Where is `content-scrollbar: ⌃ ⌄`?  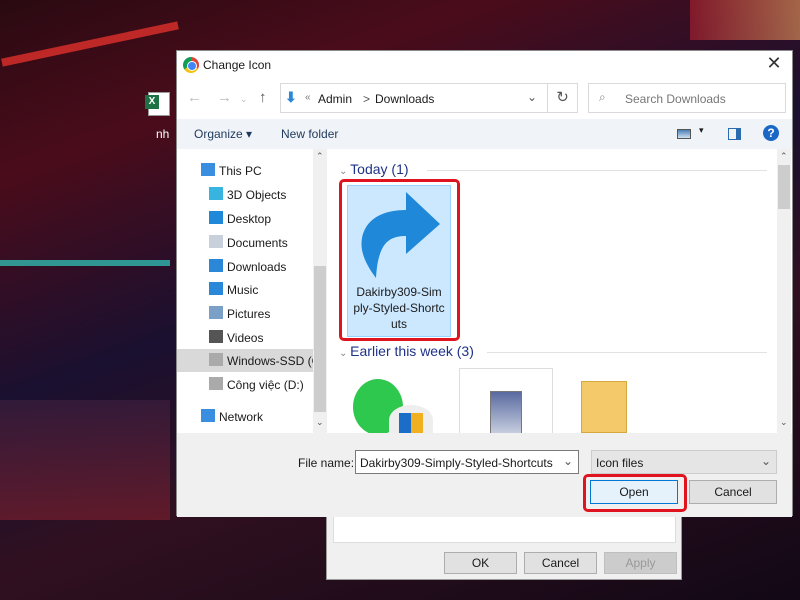
content-scrollbar: ⌃ ⌄ is located at coordinates (784, 291).